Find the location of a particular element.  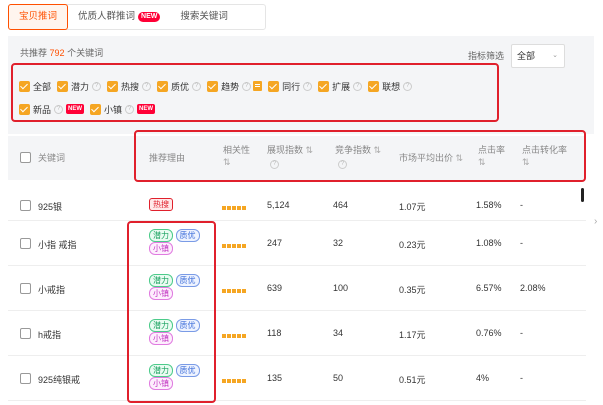

tab-label: 搜索关键词 is located at coordinates (204, 16).